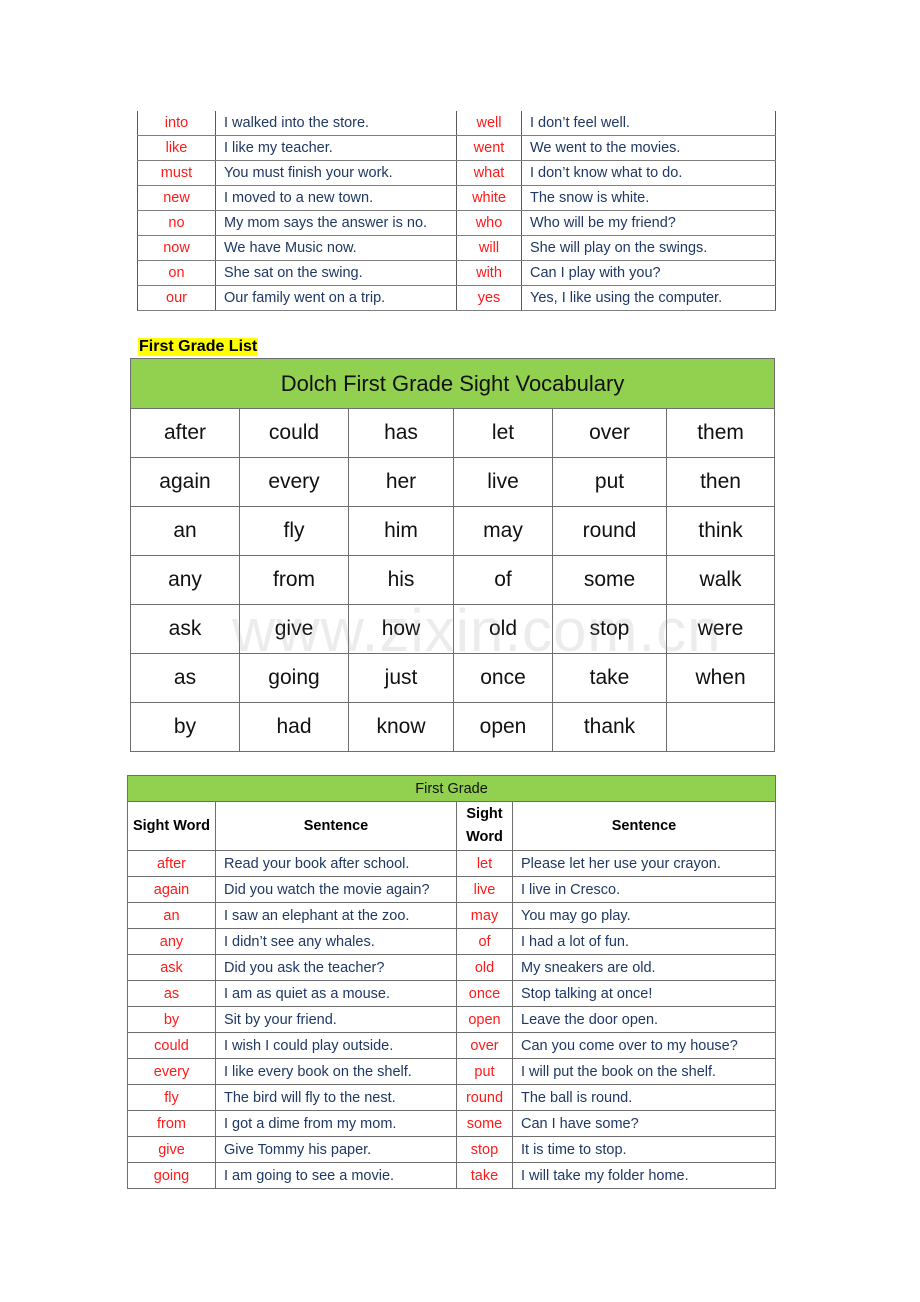 This screenshot has width=920, height=1302. I want to click on example-sentence: I like every book on the shelf., so click(336, 1071).